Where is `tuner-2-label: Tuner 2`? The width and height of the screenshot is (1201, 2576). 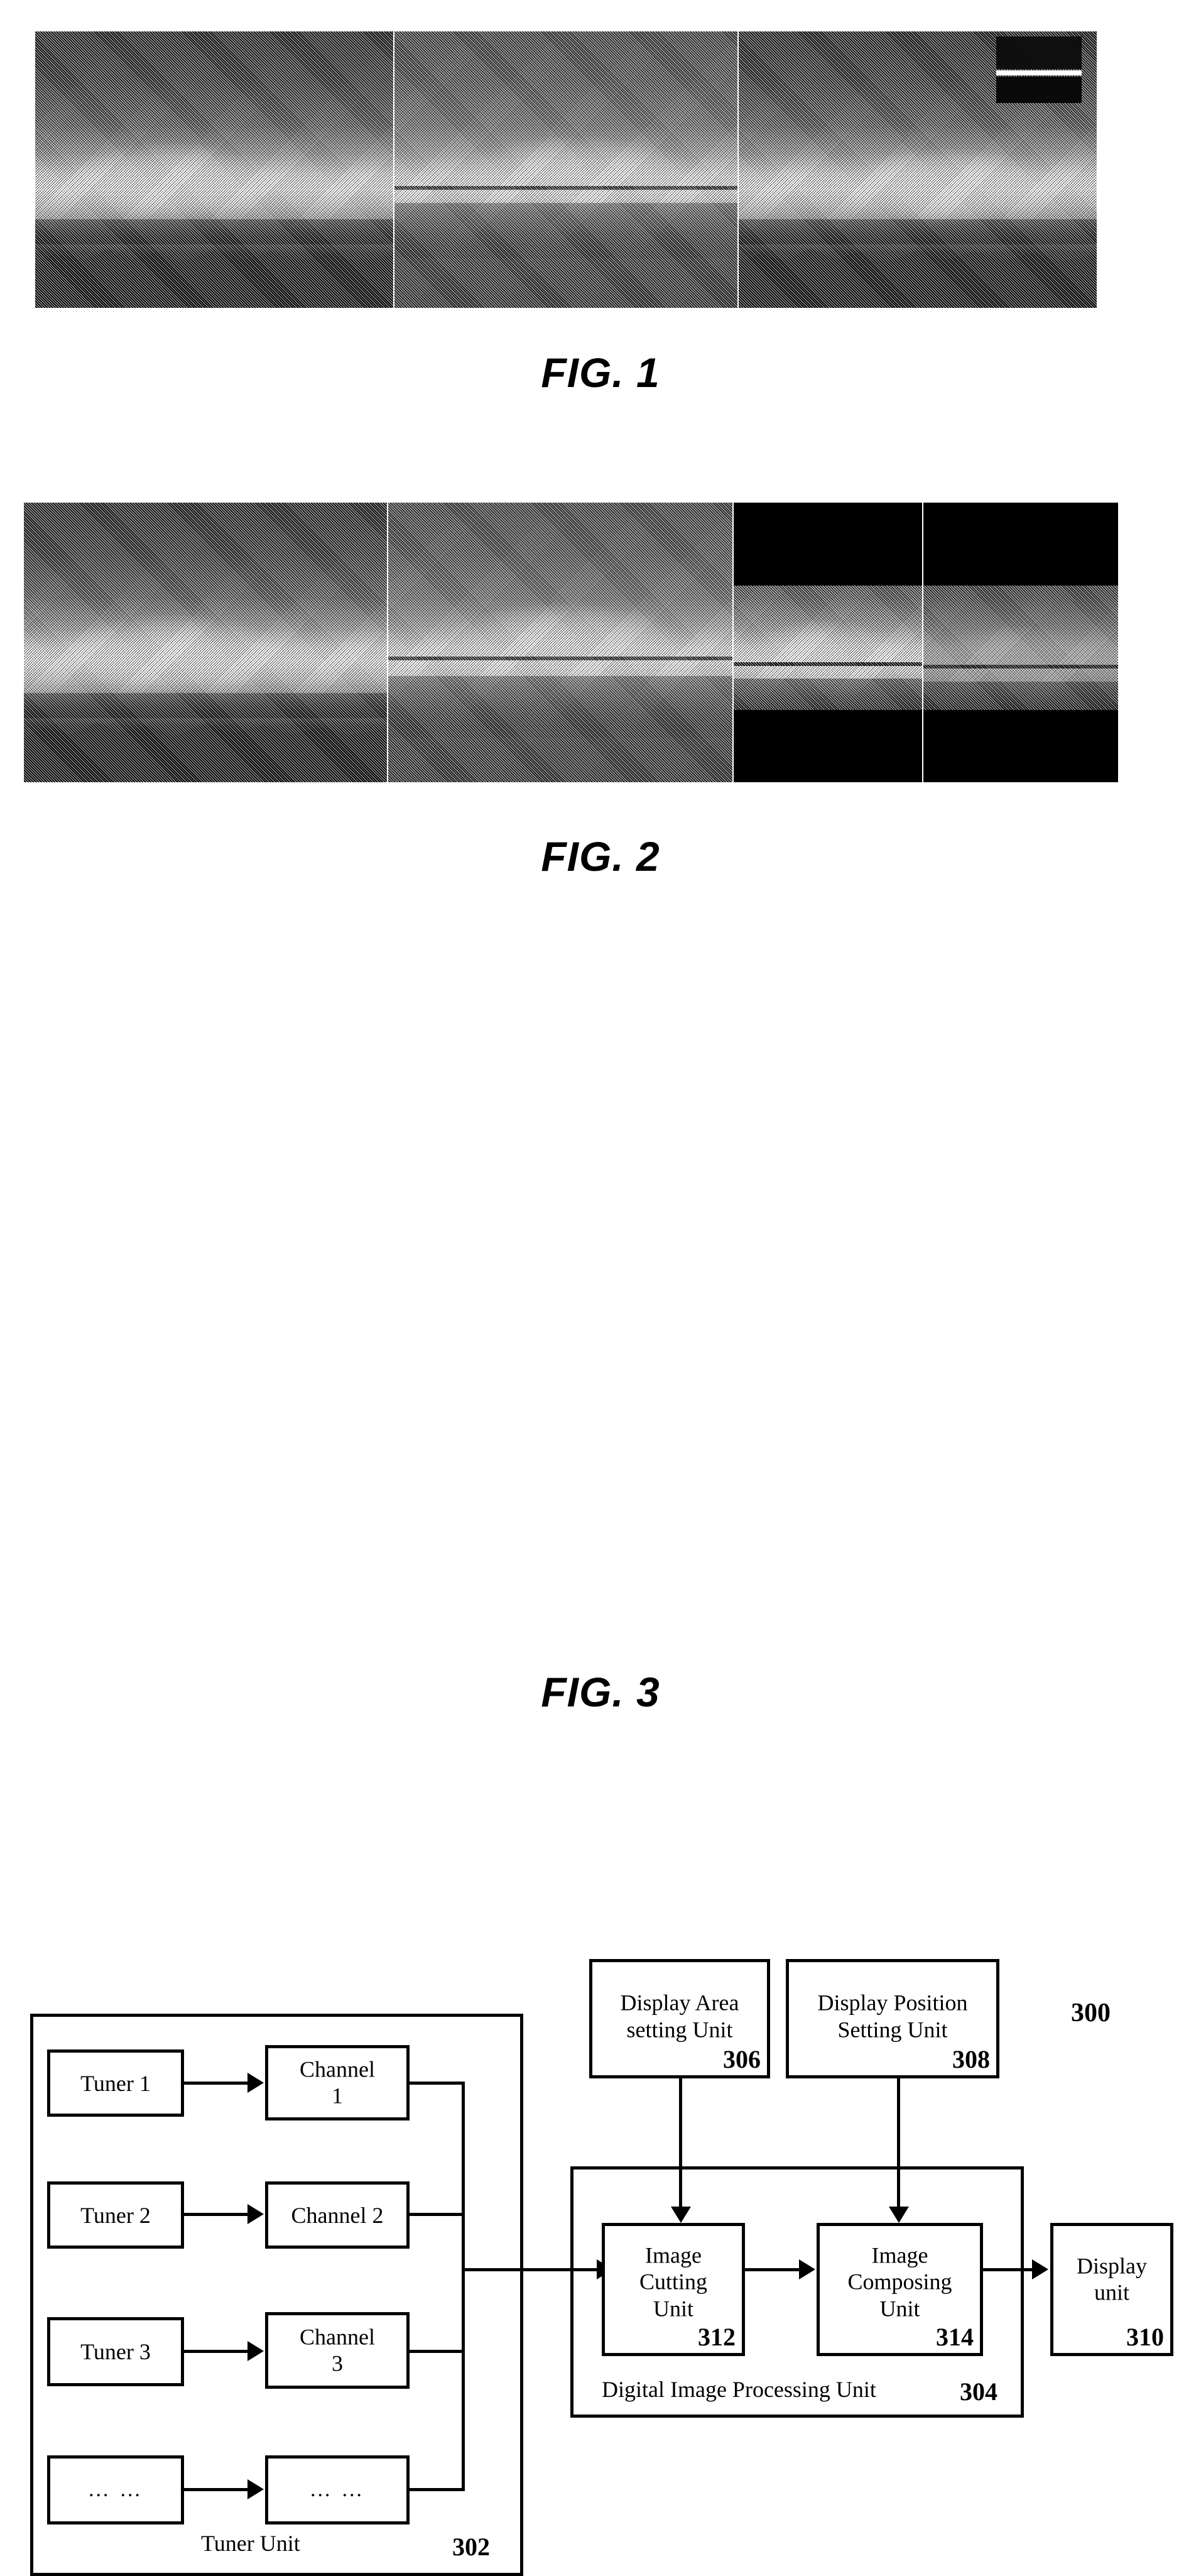 tuner-2-label: Tuner 2 is located at coordinates (115, 2215).